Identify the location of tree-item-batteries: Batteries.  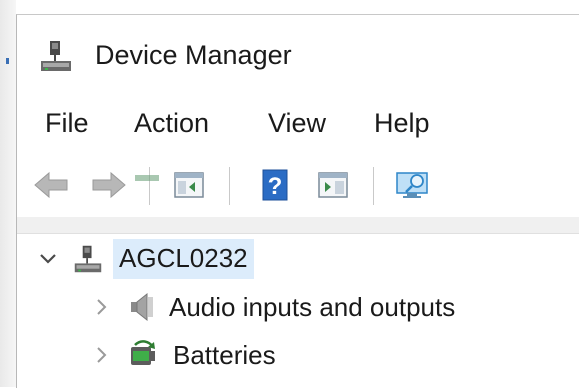
(183, 355).